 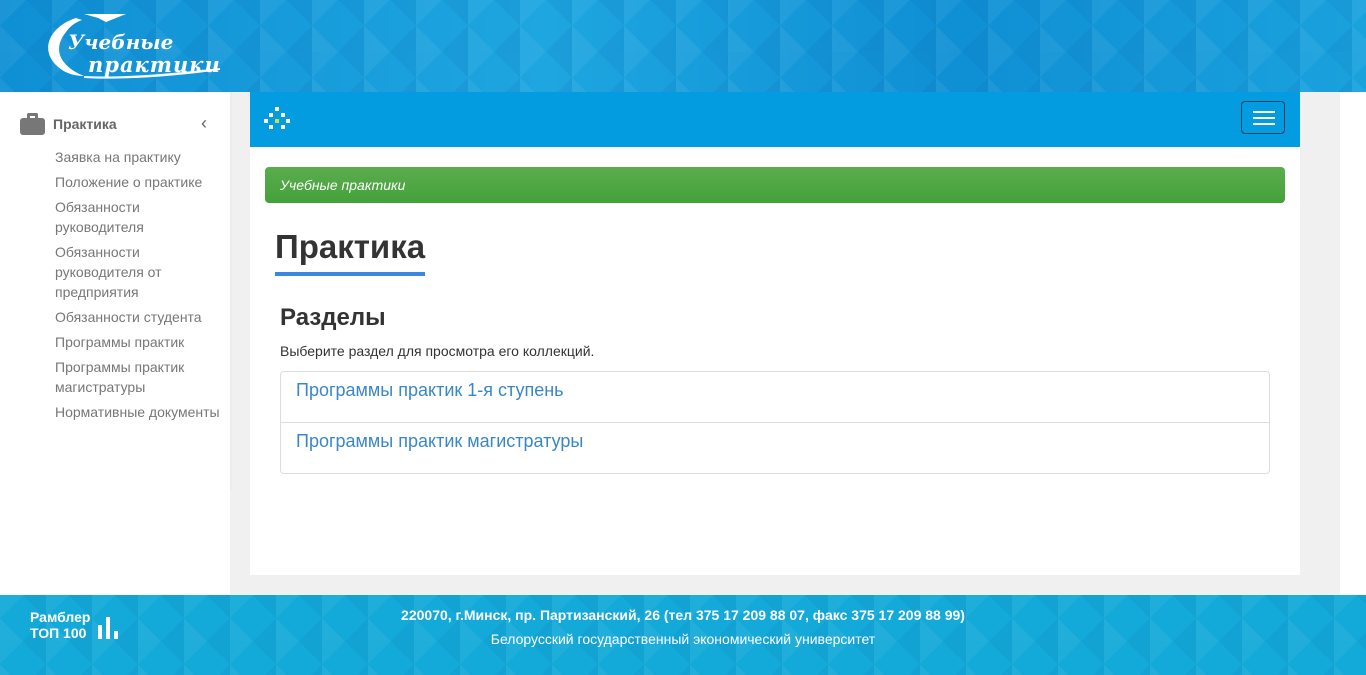 What do you see at coordinates (137, 342) in the screenshot?
I see `sidebar-item-programs: Программы практик` at bounding box center [137, 342].